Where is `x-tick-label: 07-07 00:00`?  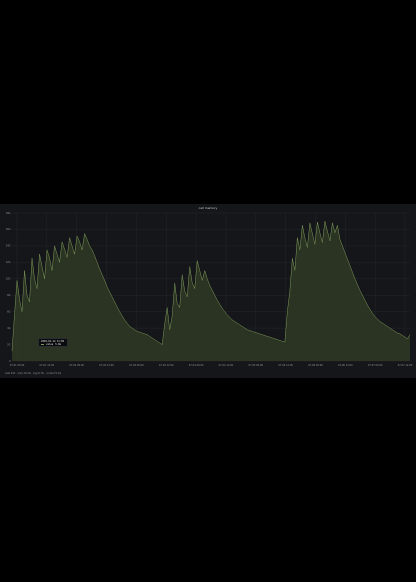
x-tick-label: 07-07 00:00 is located at coordinates (375, 365).